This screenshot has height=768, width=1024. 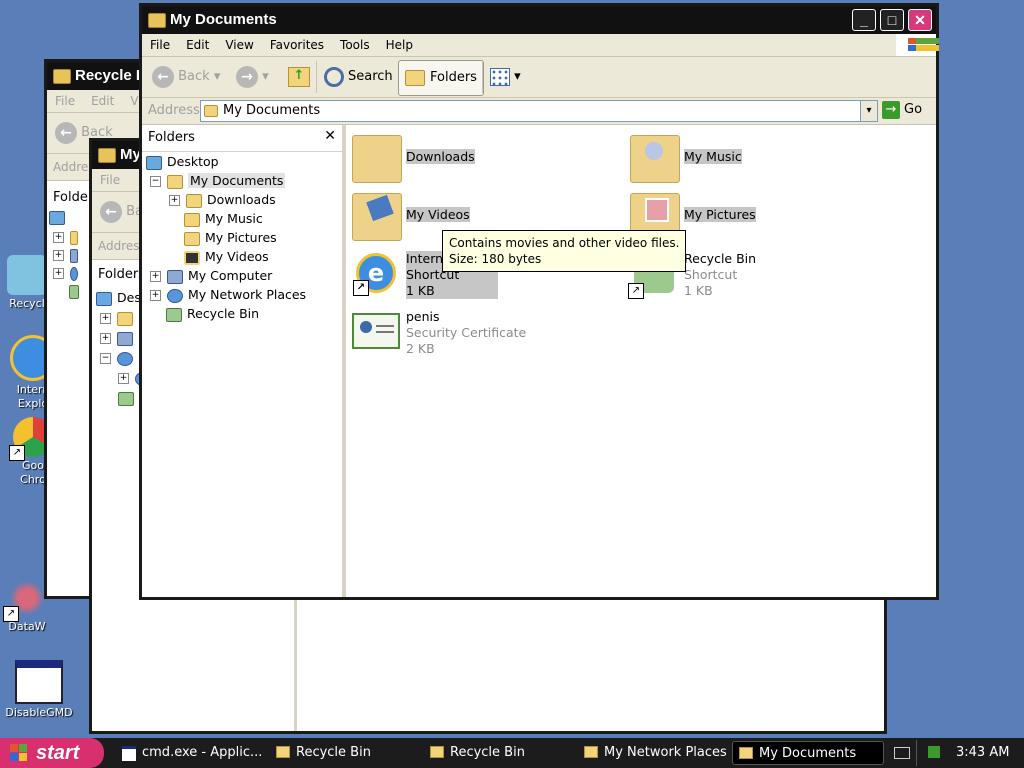 I want to click on tree-item: −, so click(x=119, y=358).